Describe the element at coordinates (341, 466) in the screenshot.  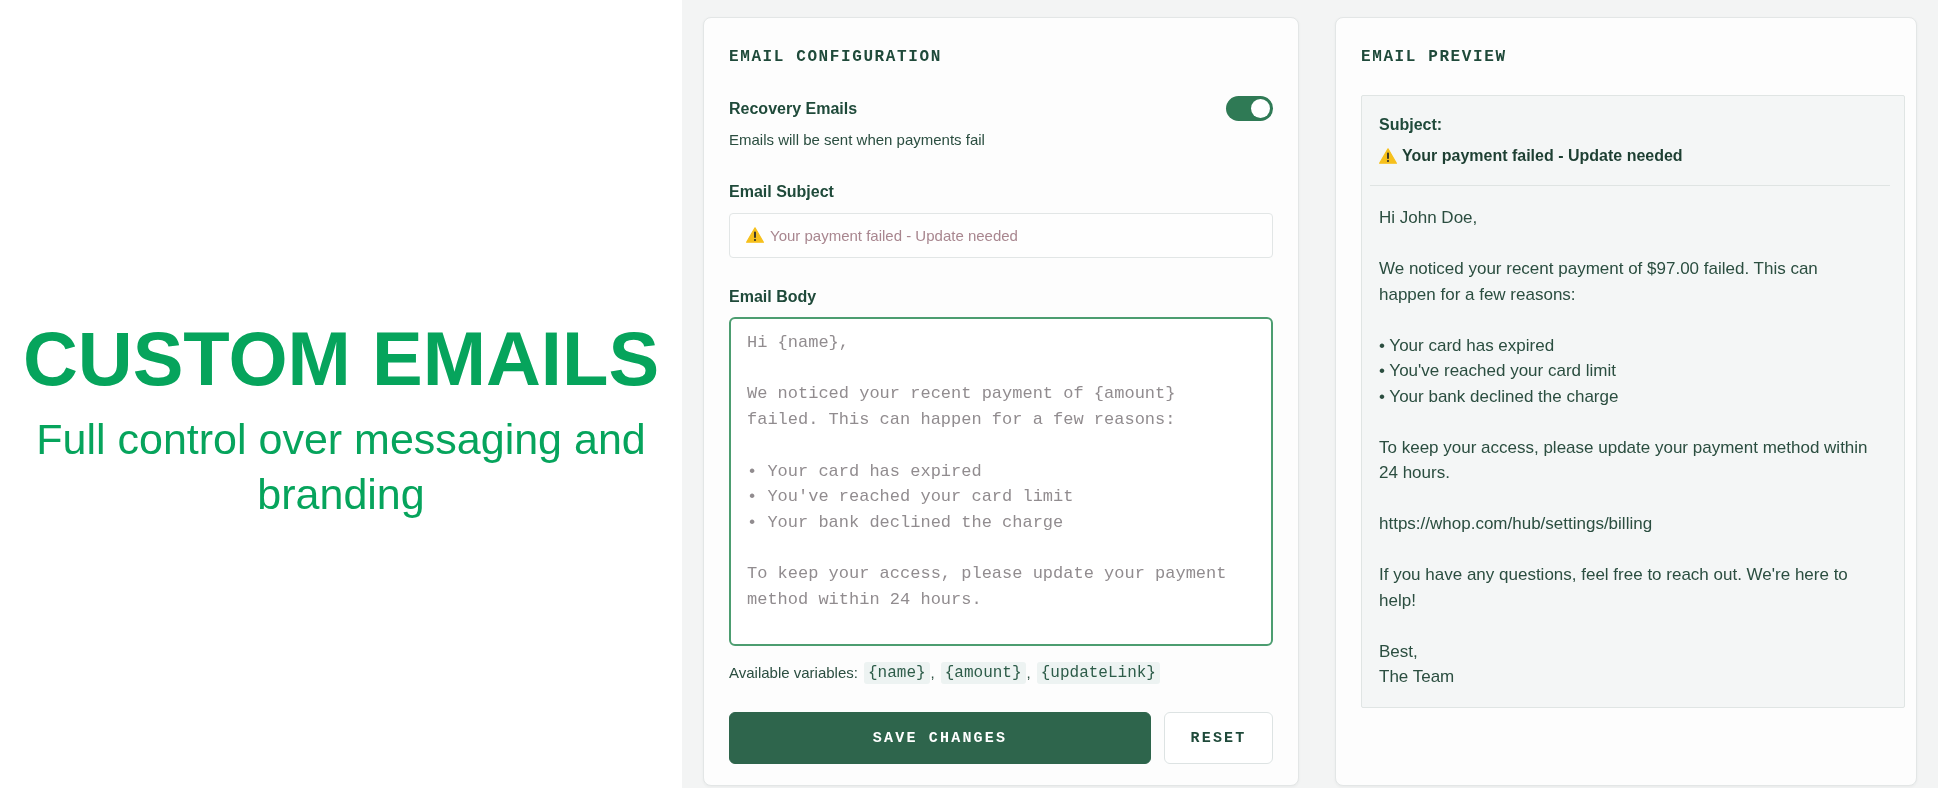
I see `hero-subtitle: Full control over messaging and branding` at that location.